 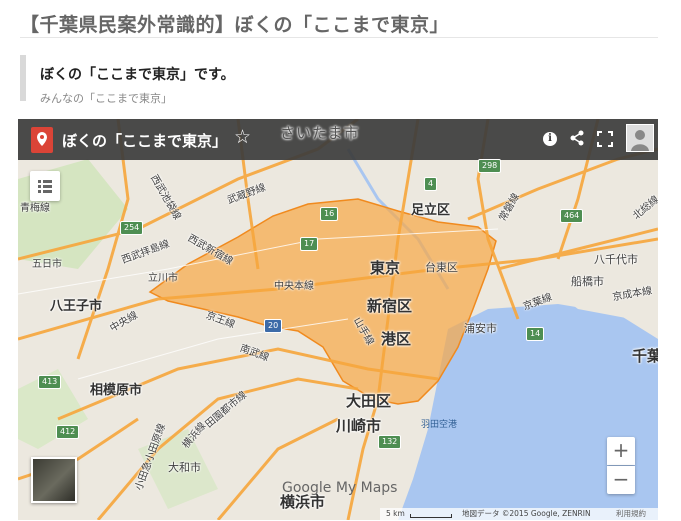 What do you see at coordinates (439, 425) in the screenshot?
I see `label-haneda: 羽田空港` at bounding box center [439, 425].